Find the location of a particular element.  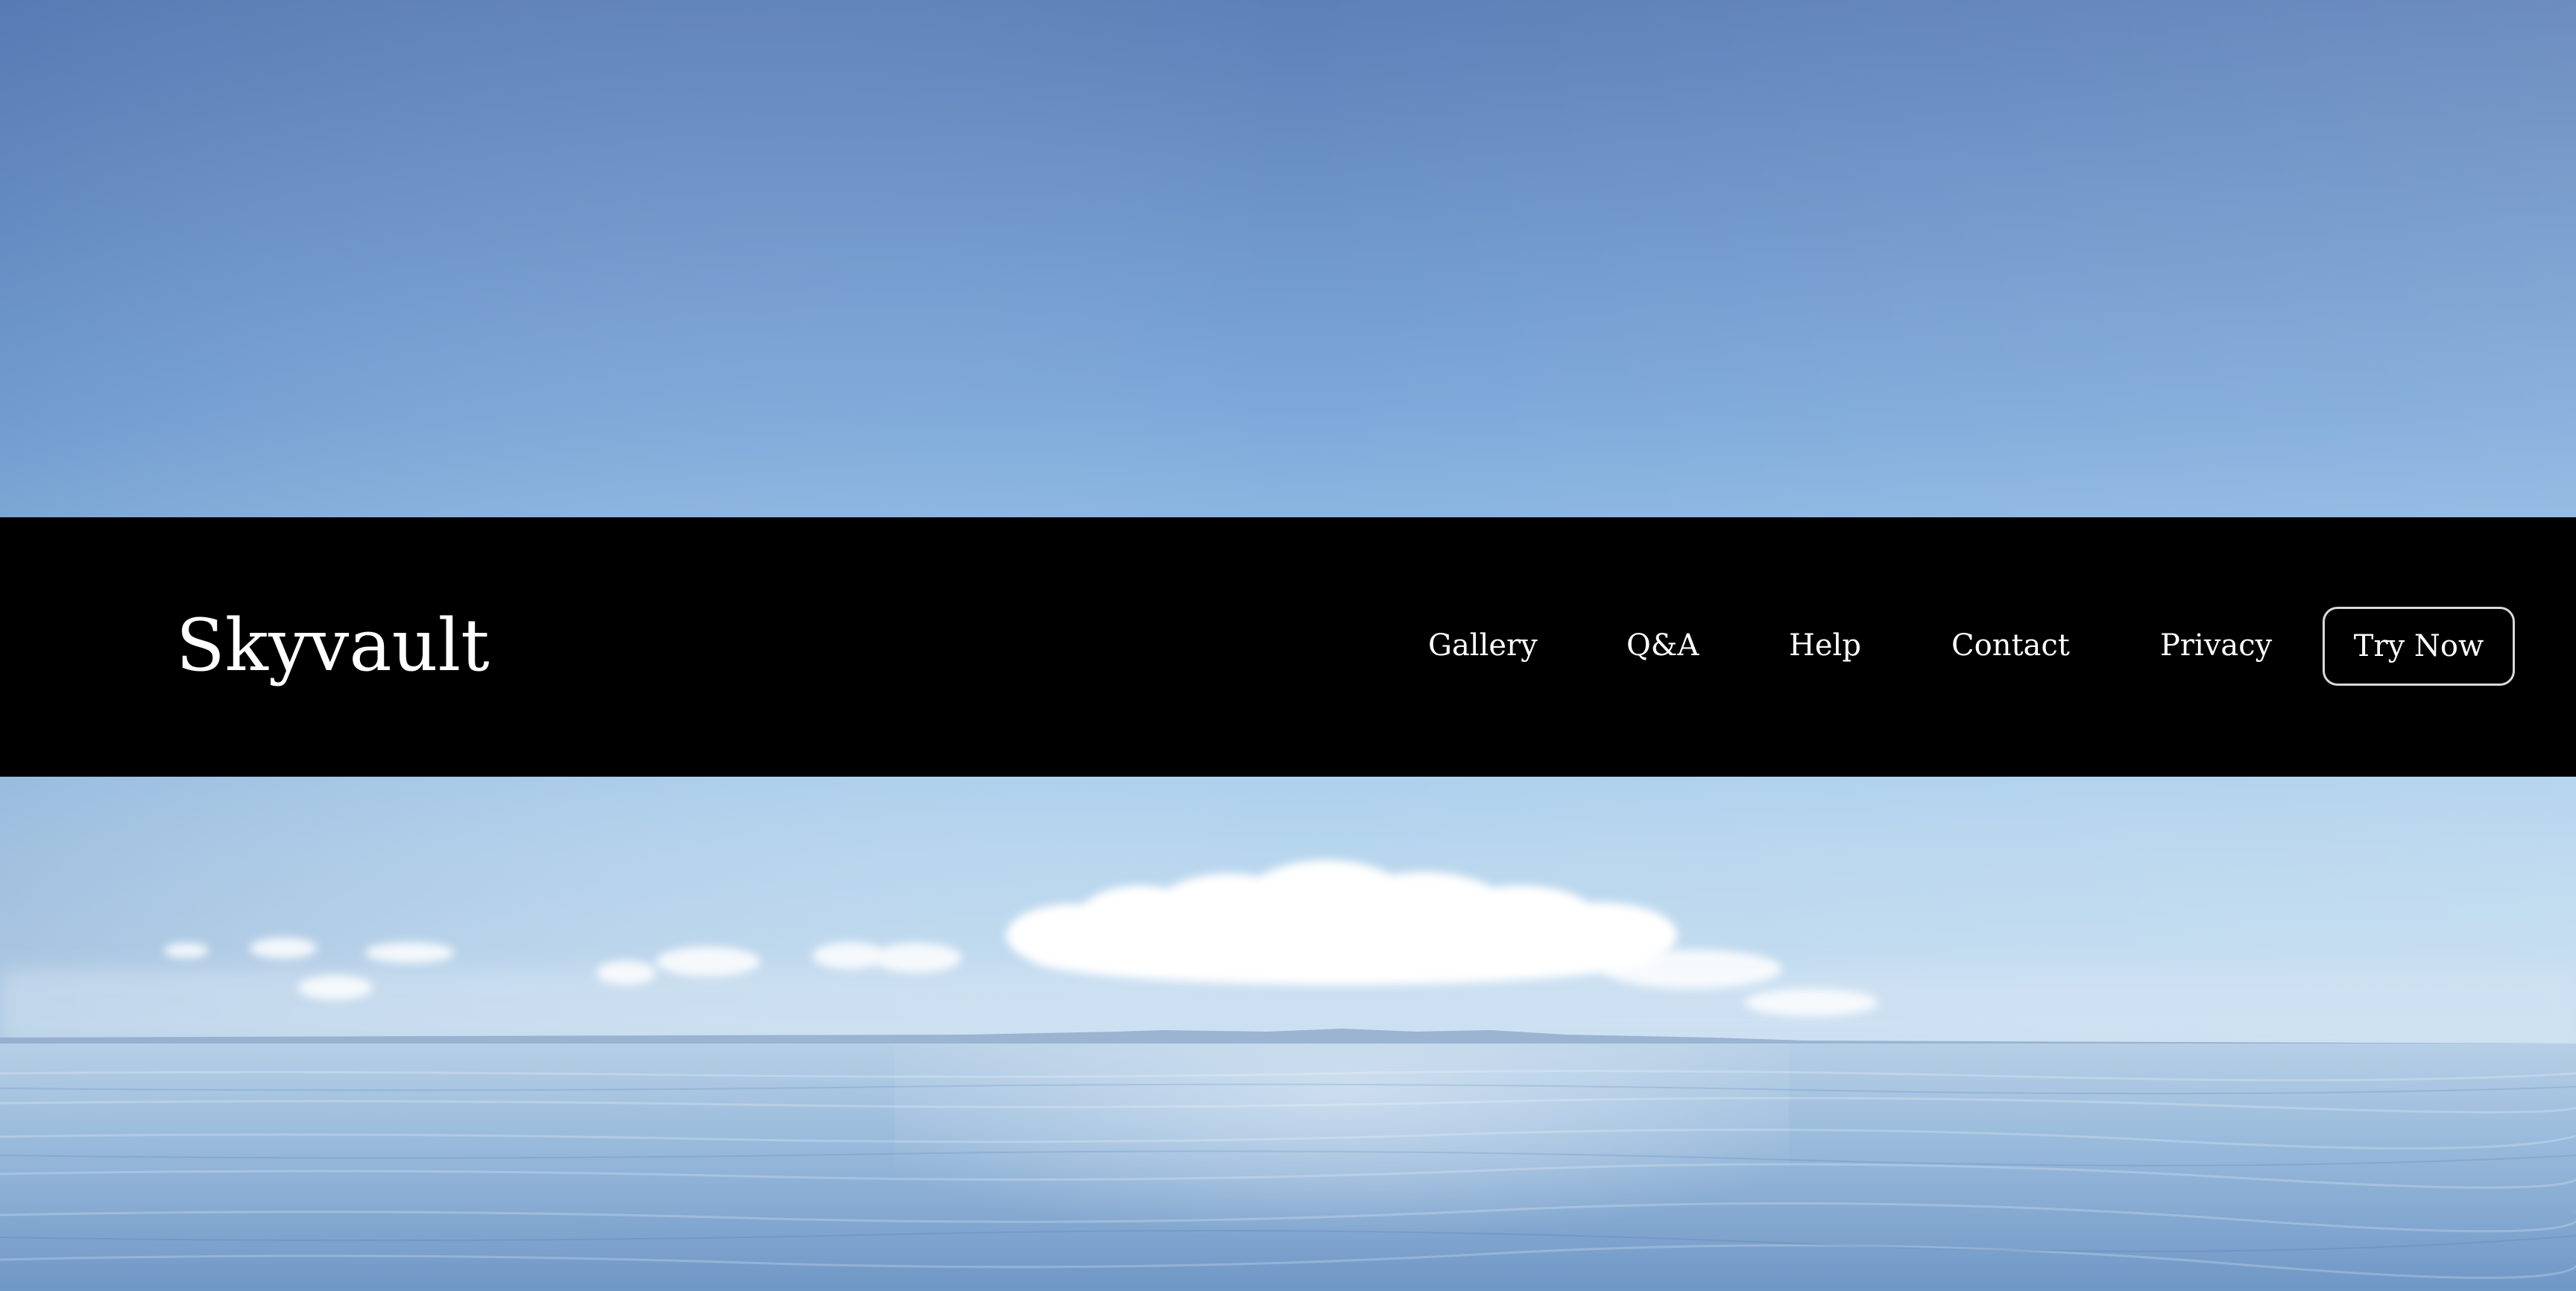

nav-link-contact: Contact is located at coordinates (2010, 645).